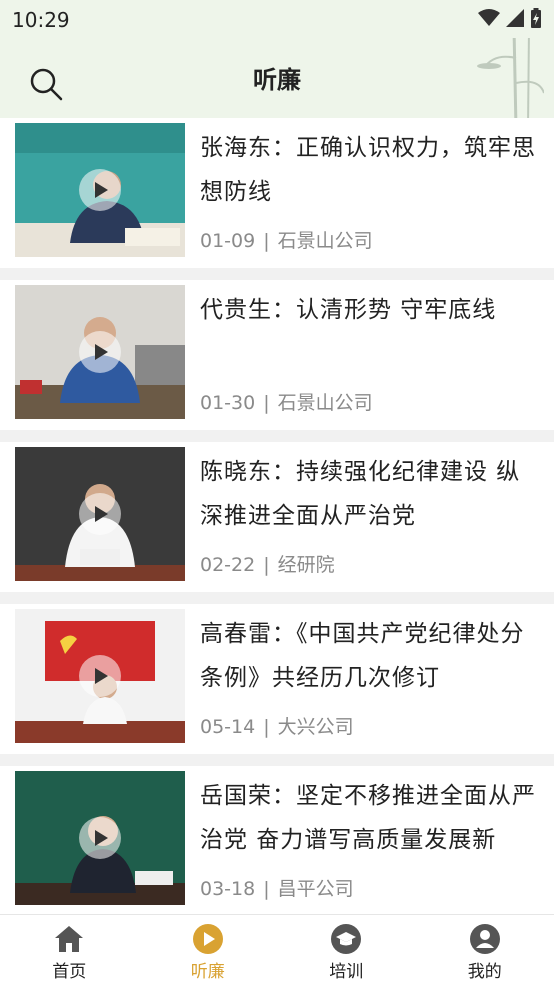 The height and width of the screenshot is (985, 554). I want to click on item-title: 代贵生：认清形势 守牢底线, so click(368, 310).